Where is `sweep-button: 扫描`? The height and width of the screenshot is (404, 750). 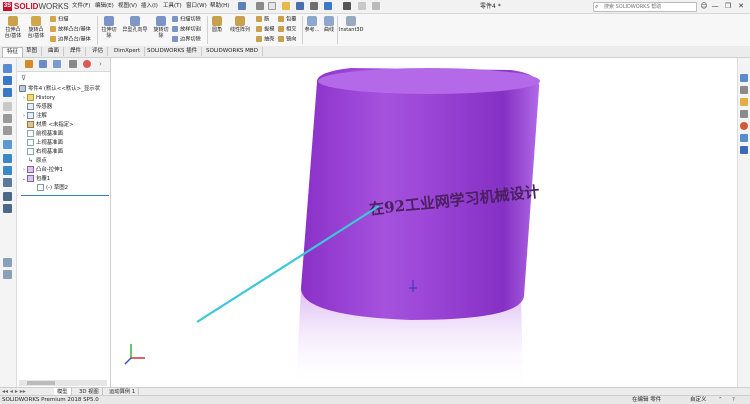
sweep-button: 扫描 is located at coordinates (59, 20).